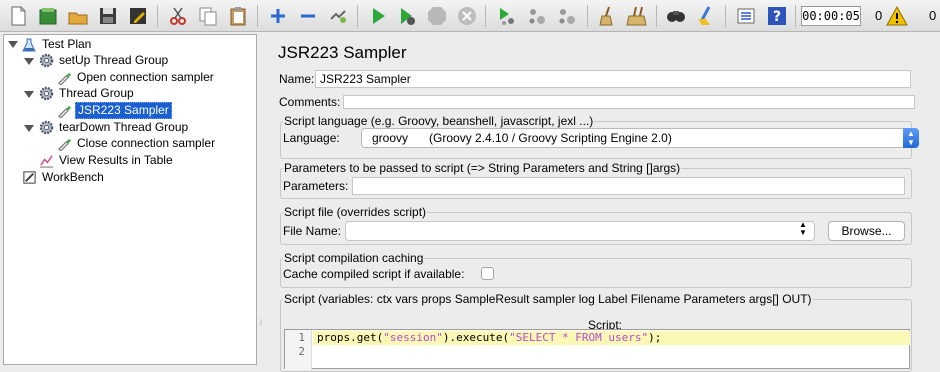 The height and width of the screenshot is (372, 940). What do you see at coordinates (507, 16) in the screenshot?
I see `remote-start-icon` at bounding box center [507, 16].